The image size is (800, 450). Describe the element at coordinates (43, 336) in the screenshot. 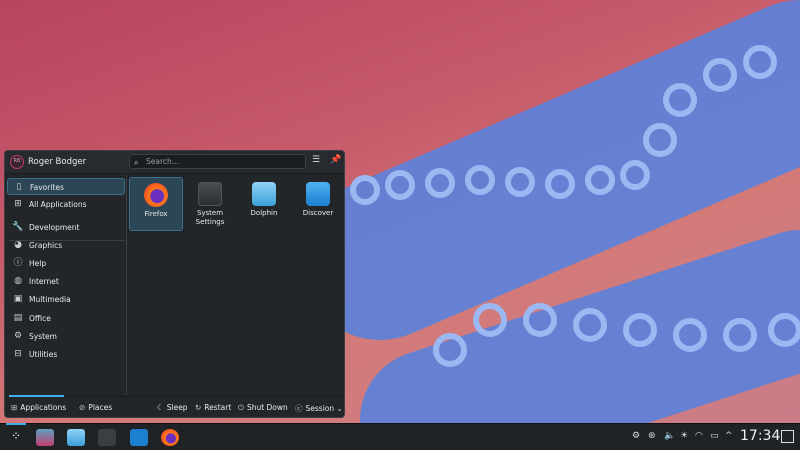

I see `label: System` at that location.